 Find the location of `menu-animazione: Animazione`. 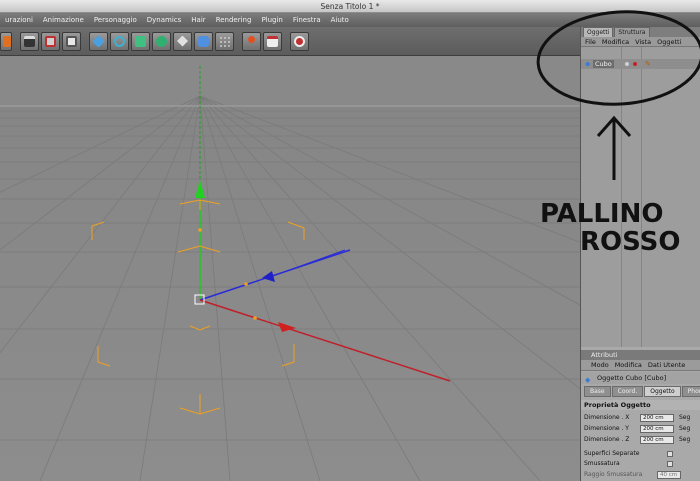

menu-animazione: Animazione is located at coordinates (63, 20).